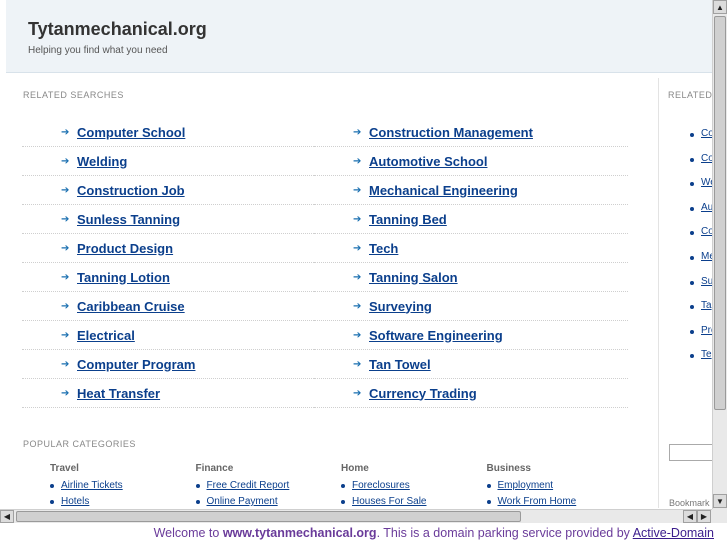 The image size is (727, 545). I want to click on scroll-up-button: ▲, so click(720, 7).